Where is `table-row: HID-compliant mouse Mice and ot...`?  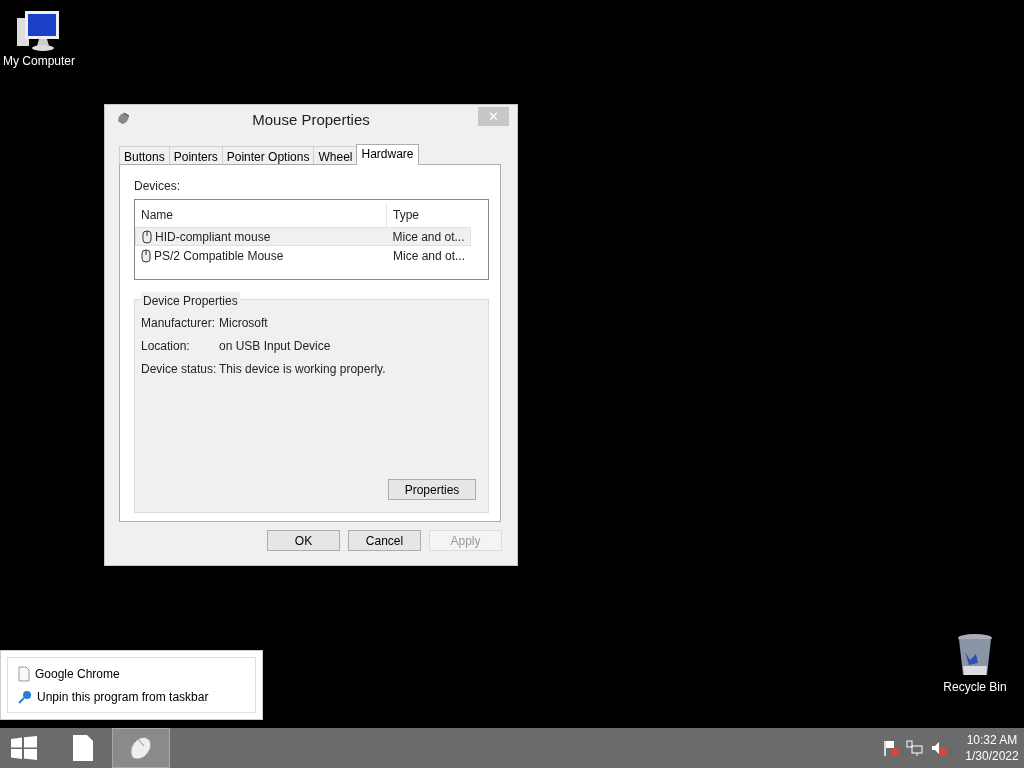 table-row: HID-compliant mouse Mice and ot... is located at coordinates (303, 236).